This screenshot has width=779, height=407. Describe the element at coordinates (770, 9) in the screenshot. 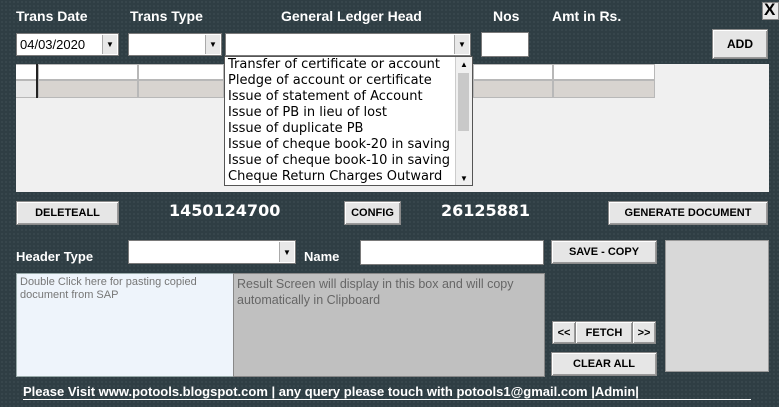

I see `close-icon: X` at that location.